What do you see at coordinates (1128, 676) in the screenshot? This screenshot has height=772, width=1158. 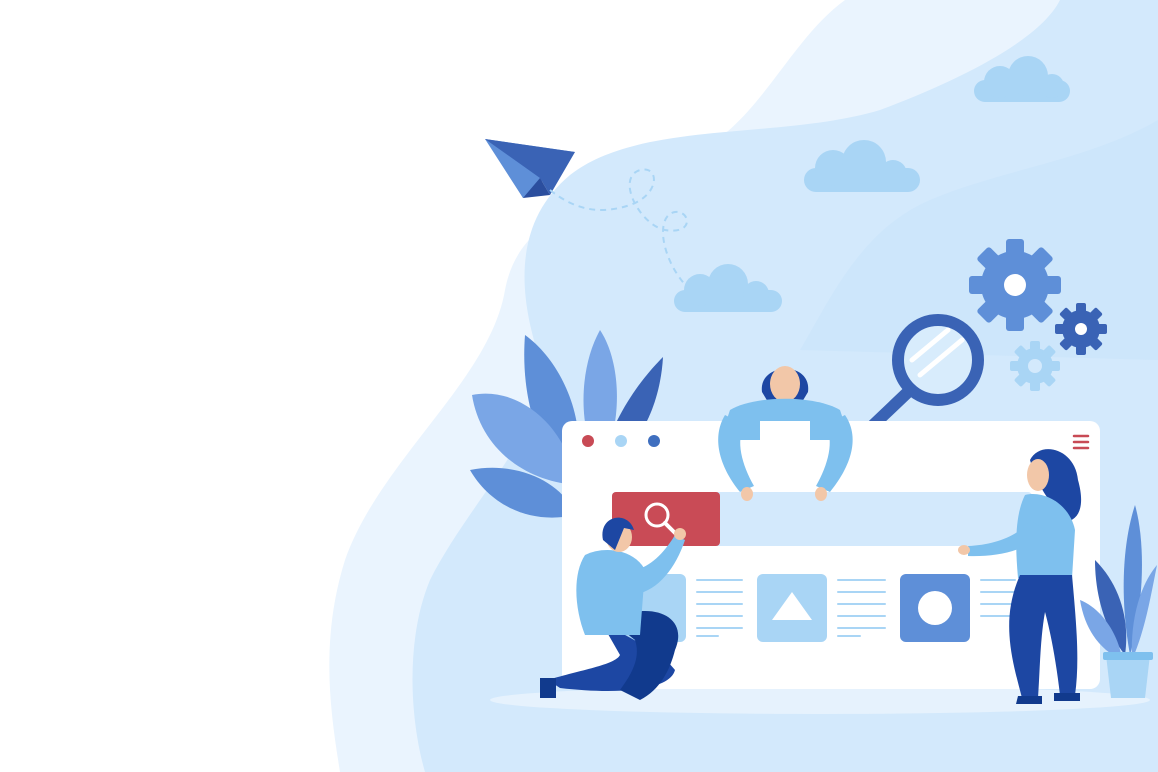 I see `pot` at bounding box center [1128, 676].